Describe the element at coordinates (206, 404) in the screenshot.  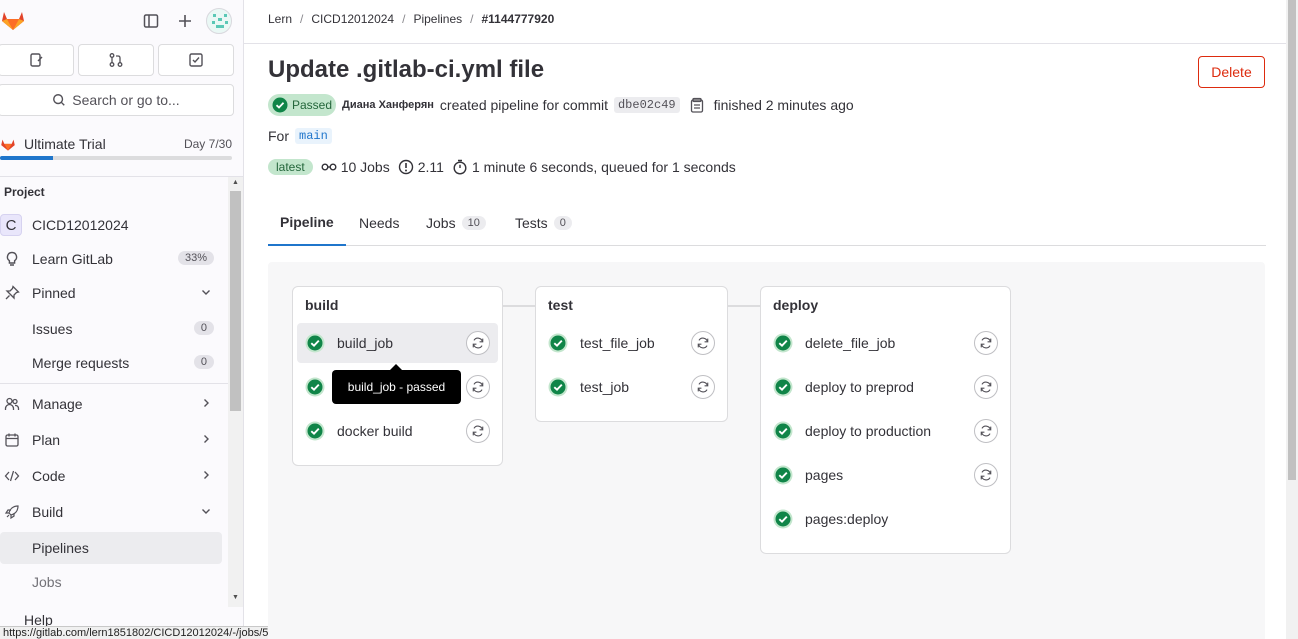
I see `chevron-right-icon` at that location.